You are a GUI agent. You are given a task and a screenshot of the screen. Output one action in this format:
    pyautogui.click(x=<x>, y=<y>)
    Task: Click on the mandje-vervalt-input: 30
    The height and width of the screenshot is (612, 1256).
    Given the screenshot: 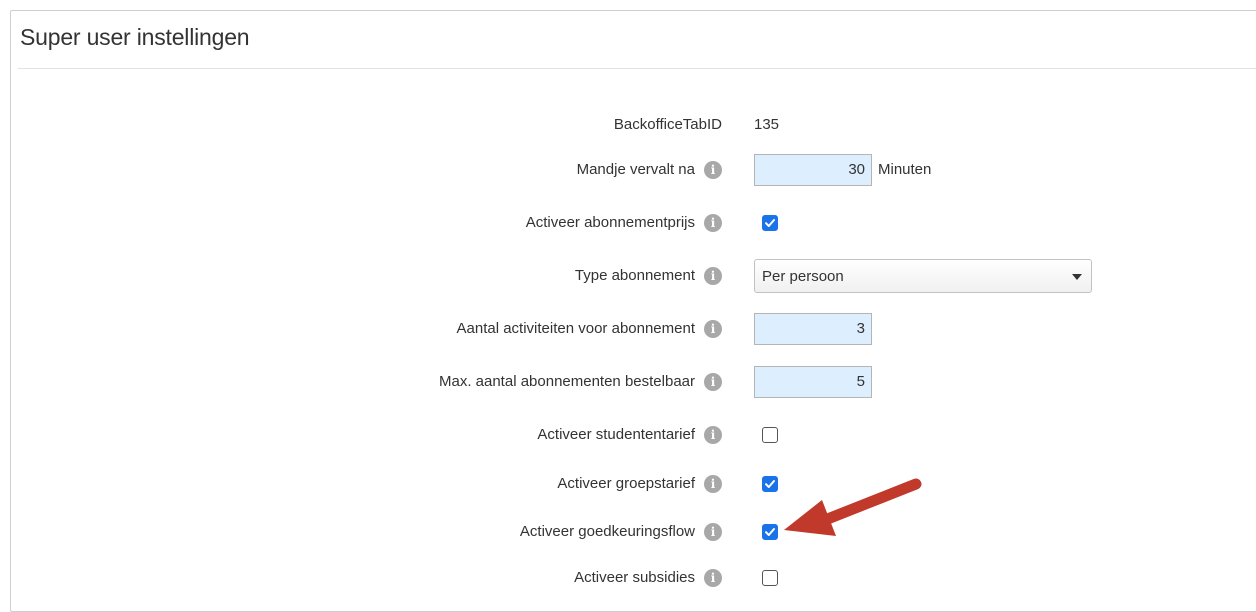 What is the action you would take?
    pyautogui.click(x=813, y=170)
    